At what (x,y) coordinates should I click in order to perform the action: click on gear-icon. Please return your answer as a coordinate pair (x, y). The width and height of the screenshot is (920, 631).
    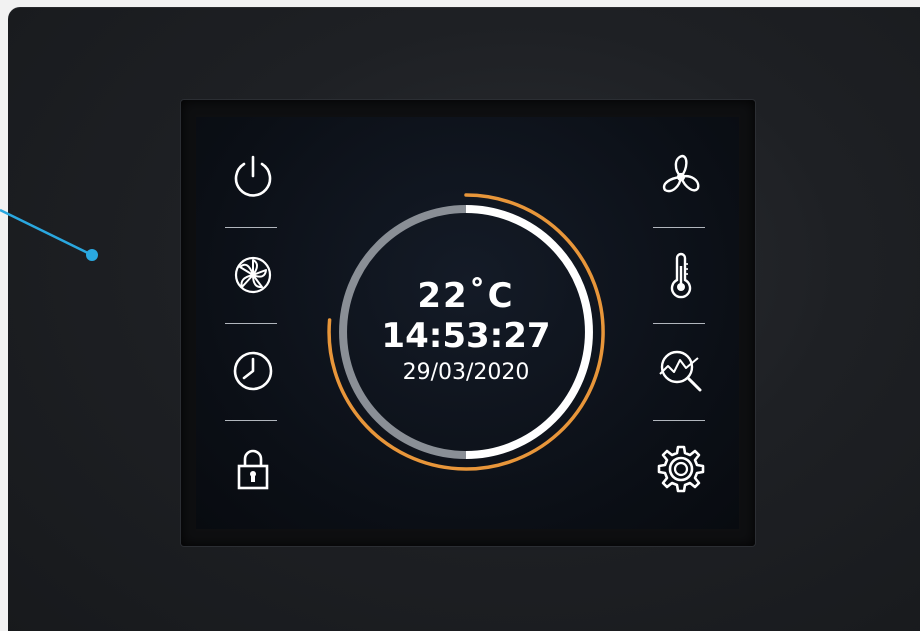
    Looking at the image, I should click on (681, 469).